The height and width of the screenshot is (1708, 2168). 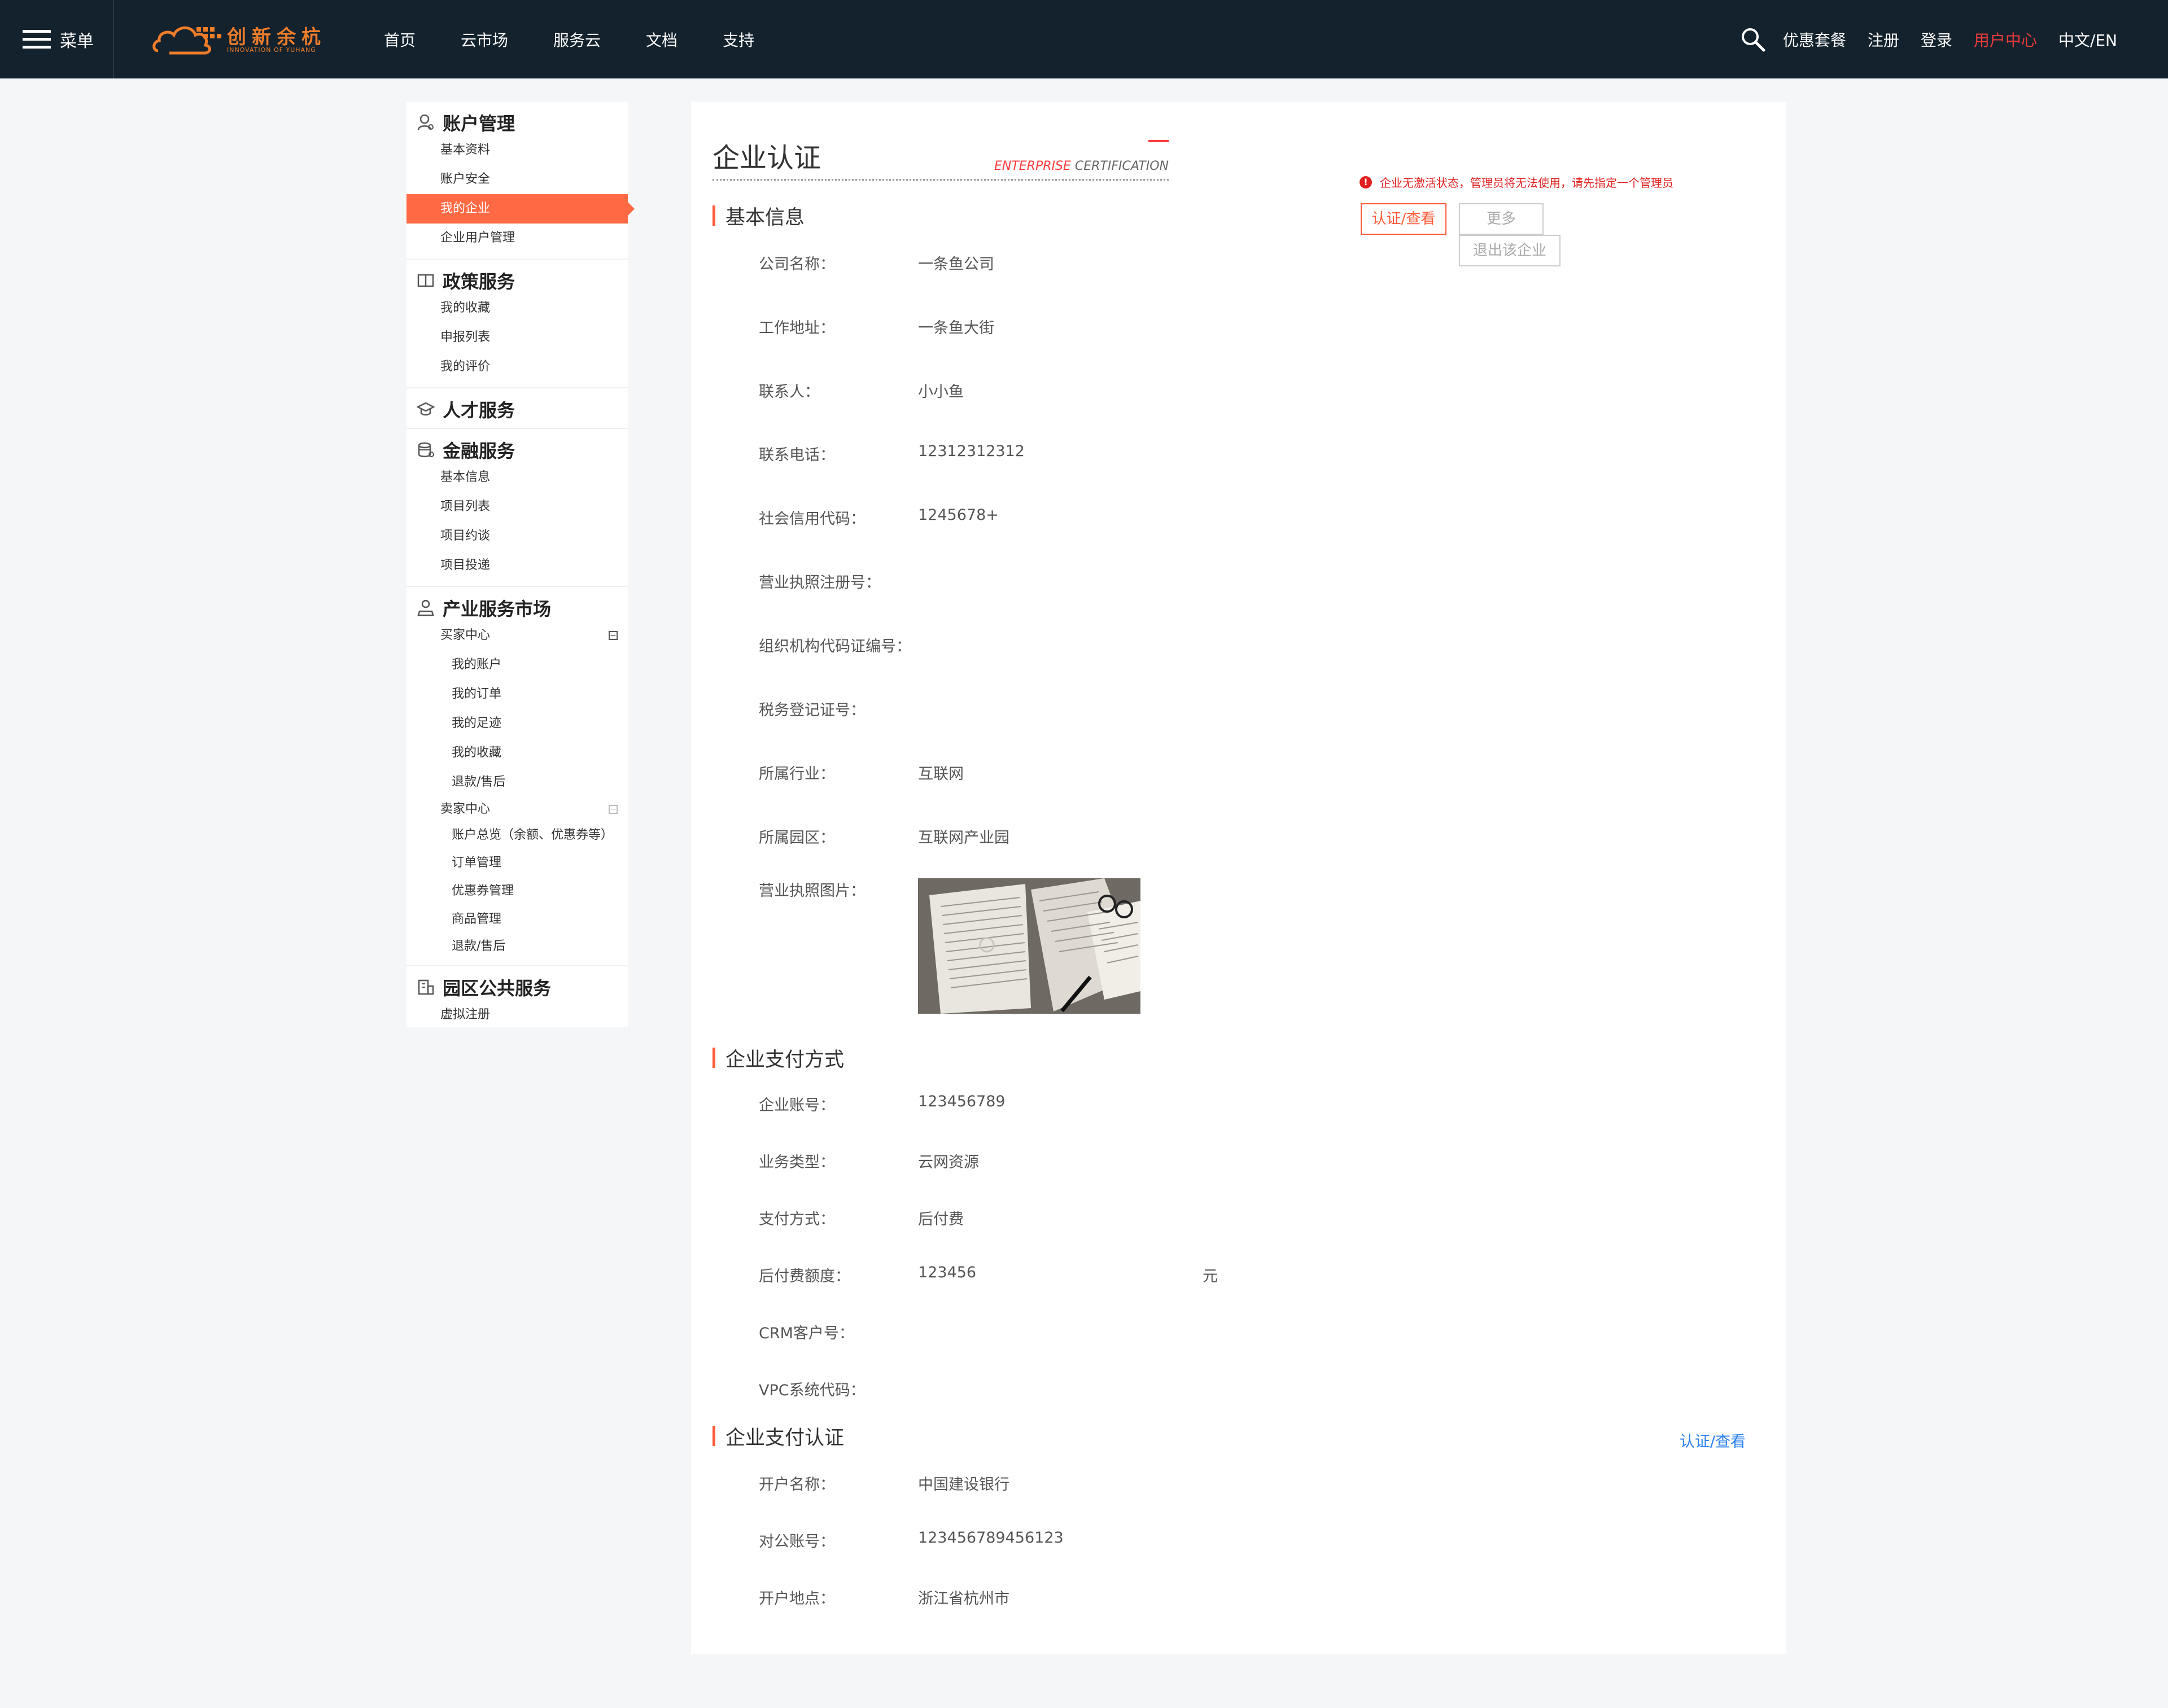 I want to click on logo-subtext: INNOVATION OF YUHANG, so click(x=271, y=50).